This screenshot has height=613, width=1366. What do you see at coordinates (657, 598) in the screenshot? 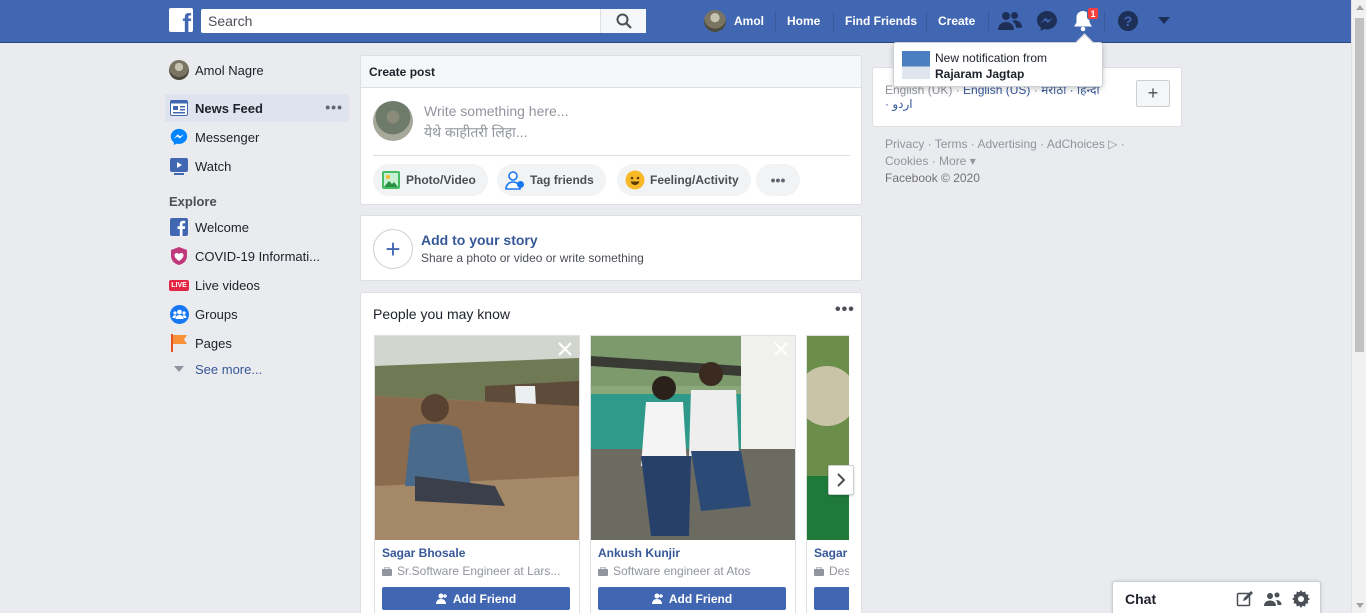
I see `add-friend-icon` at bounding box center [657, 598].